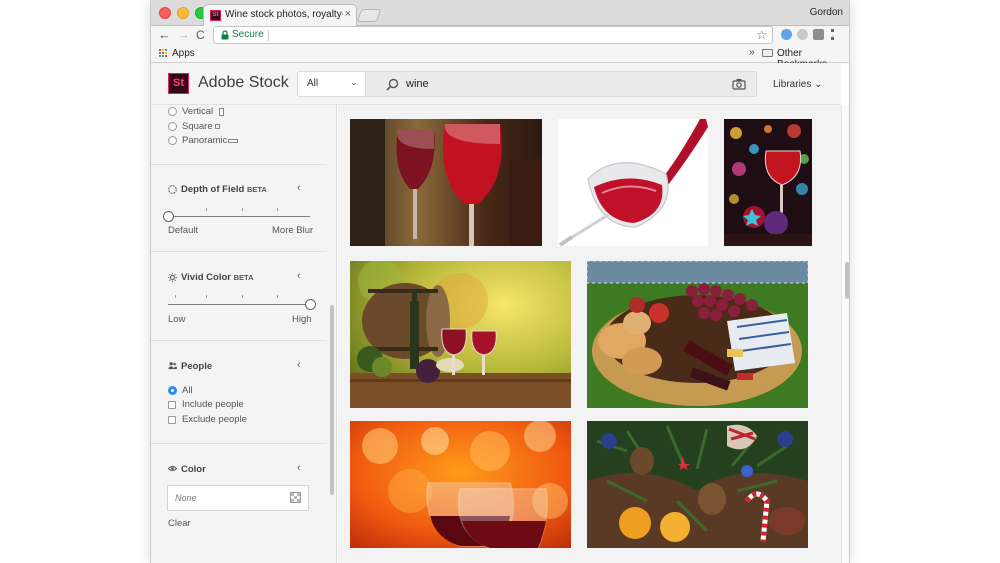 This screenshot has width=1000, height=563. What do you see at coordinates (332, 400) in the screenshot?
I see `sidebar-scrollbar` at bounding box center [332, 400].